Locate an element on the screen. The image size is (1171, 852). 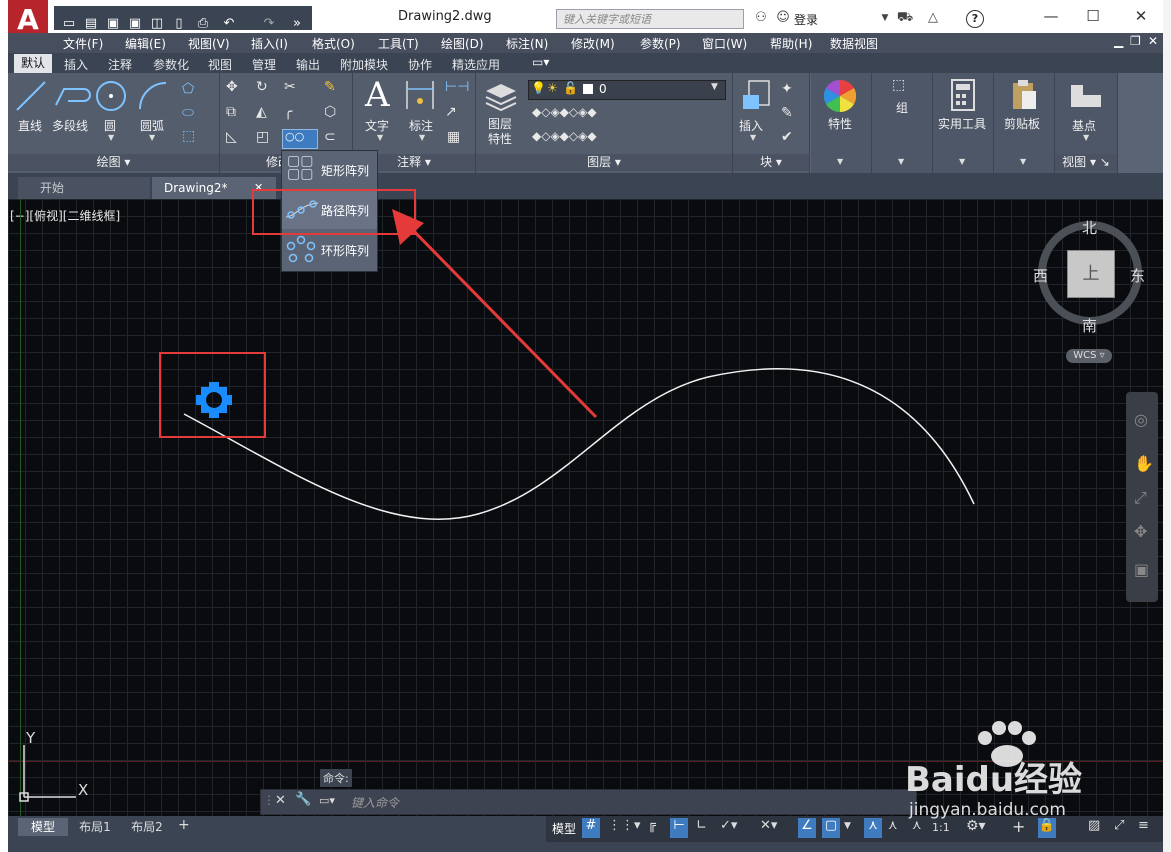
command-prompt-icon: ▭▾ is located at coordinates (327, 800).